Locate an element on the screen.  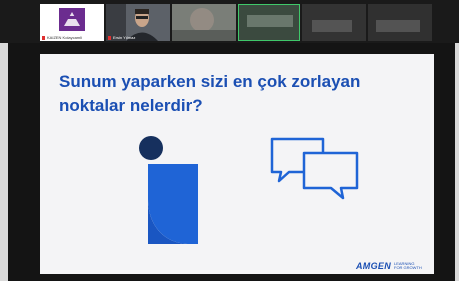
chat-bubbles-icon is located at coordinates (314, 168).